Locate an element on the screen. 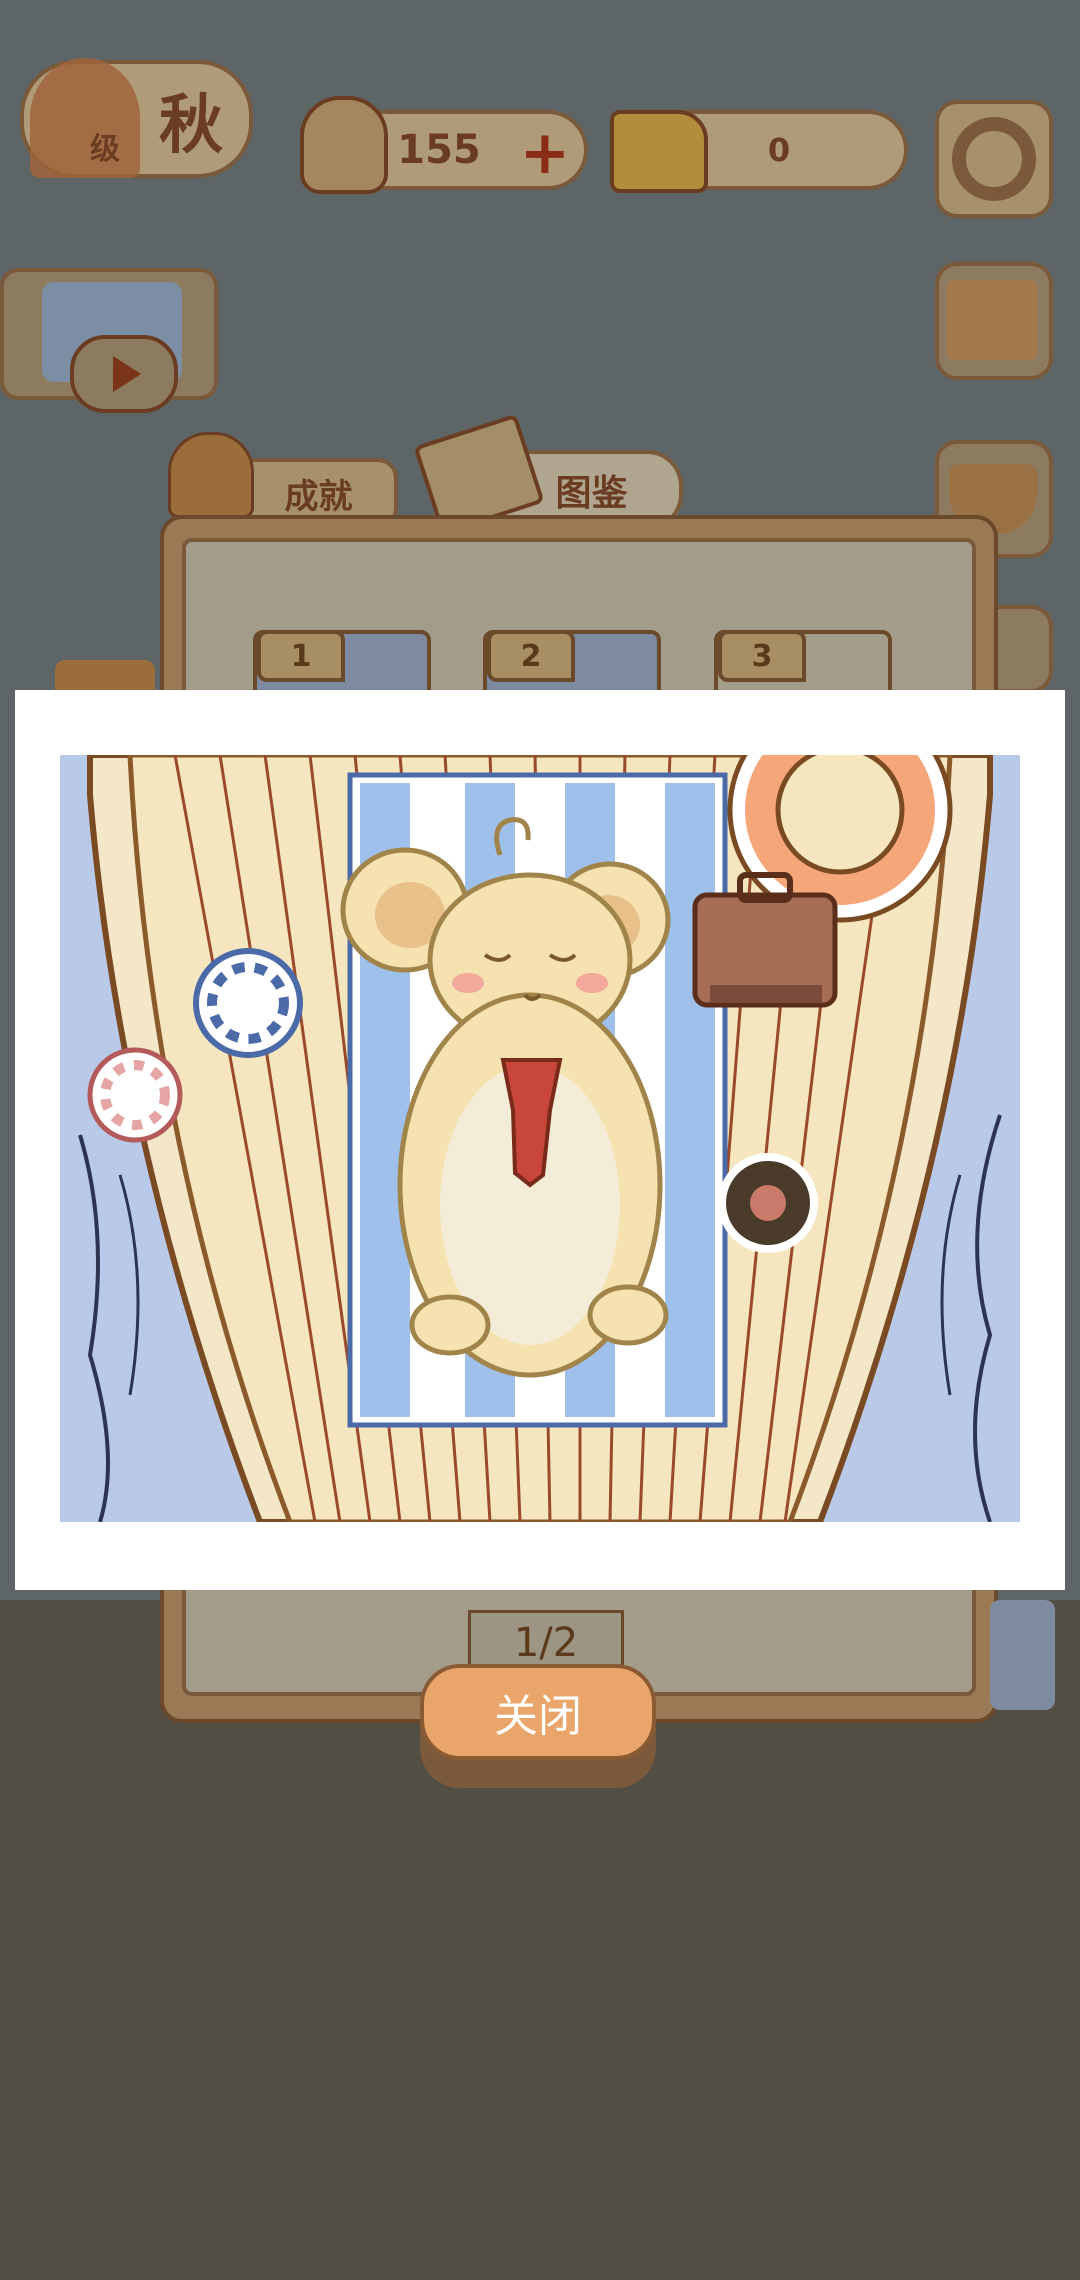  slot-number: 2 is located at coordinates (531, 656).